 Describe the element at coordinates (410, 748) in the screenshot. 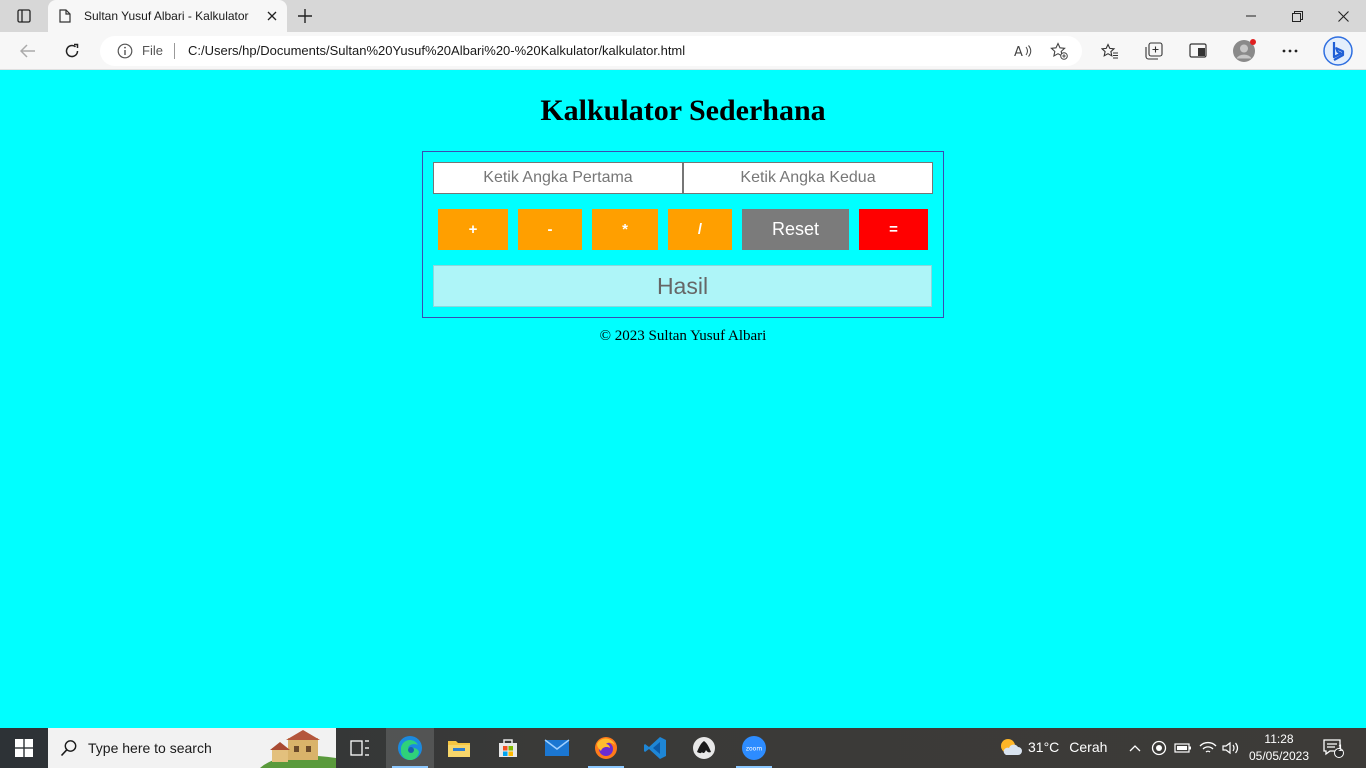

I see `edge-icon` at that location.